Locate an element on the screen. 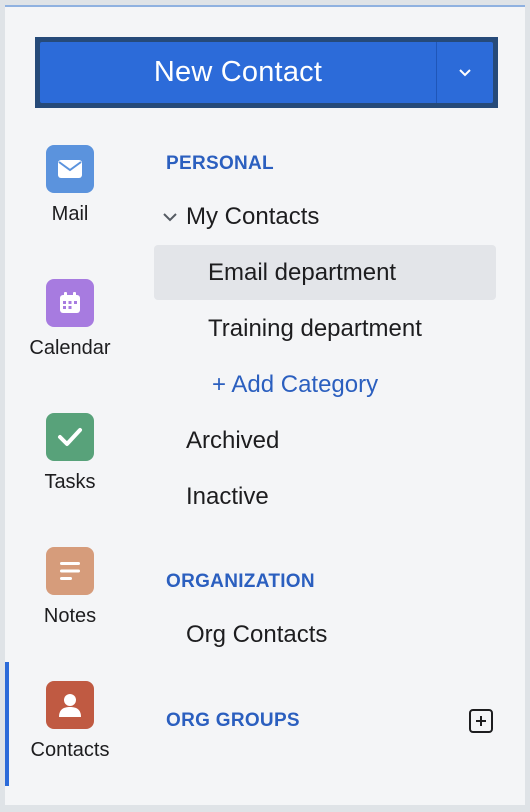 The height and width of the screenshot is (812, 530). check-icon is located at coordinates (70, 437).